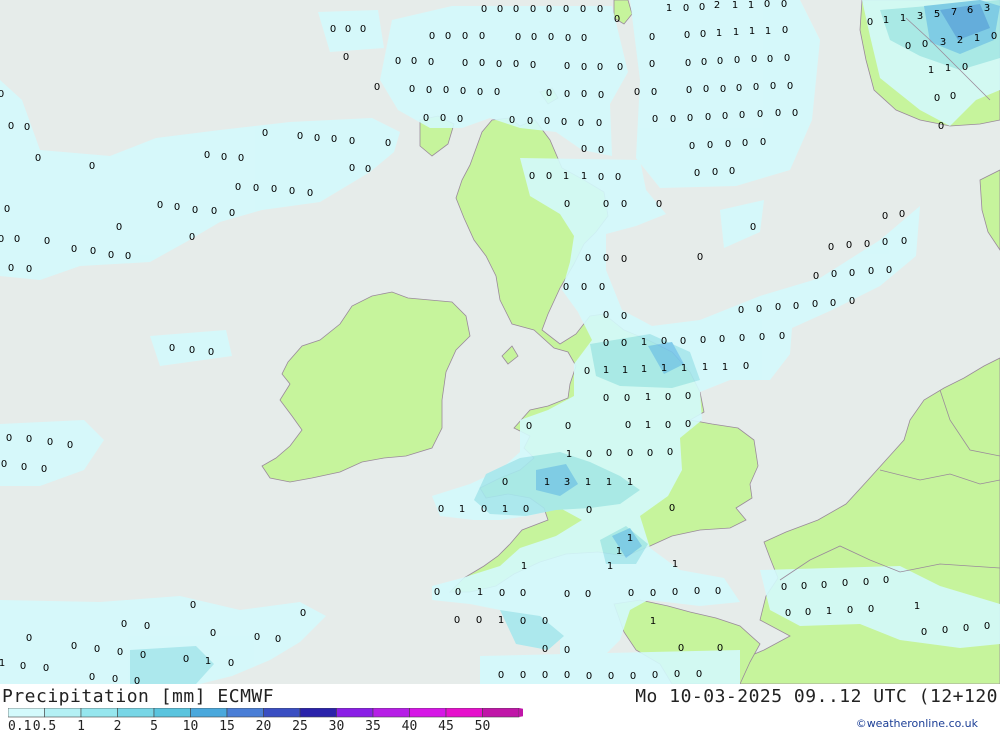 The width and height of the screenshot is (1000, 733). What do you see at coordinates (44, 725) in the screenshot?
I see `legend-label: 0.5` at bounding box center [44, 725].